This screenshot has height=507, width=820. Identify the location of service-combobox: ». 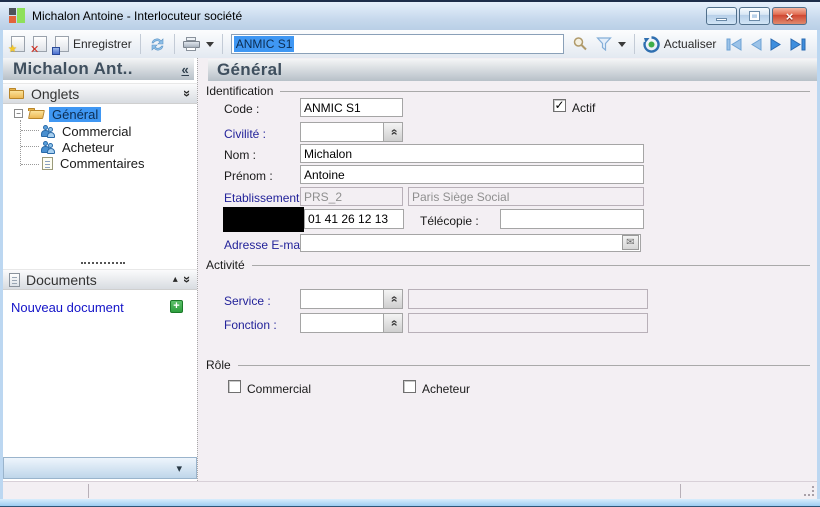
(351, 299).